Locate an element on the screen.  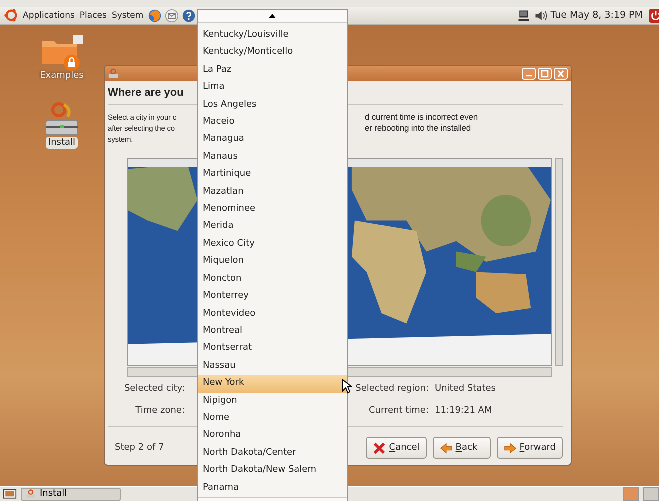
time-value: 11:19:21 AM is located at coordinates (464, 411).